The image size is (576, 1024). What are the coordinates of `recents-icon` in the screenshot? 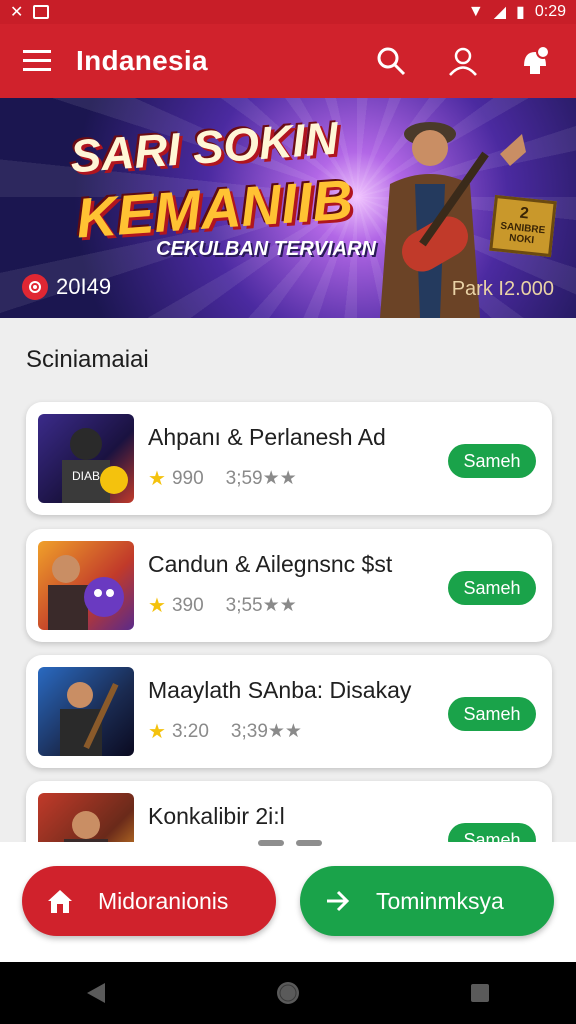 It's located at (480, 993).